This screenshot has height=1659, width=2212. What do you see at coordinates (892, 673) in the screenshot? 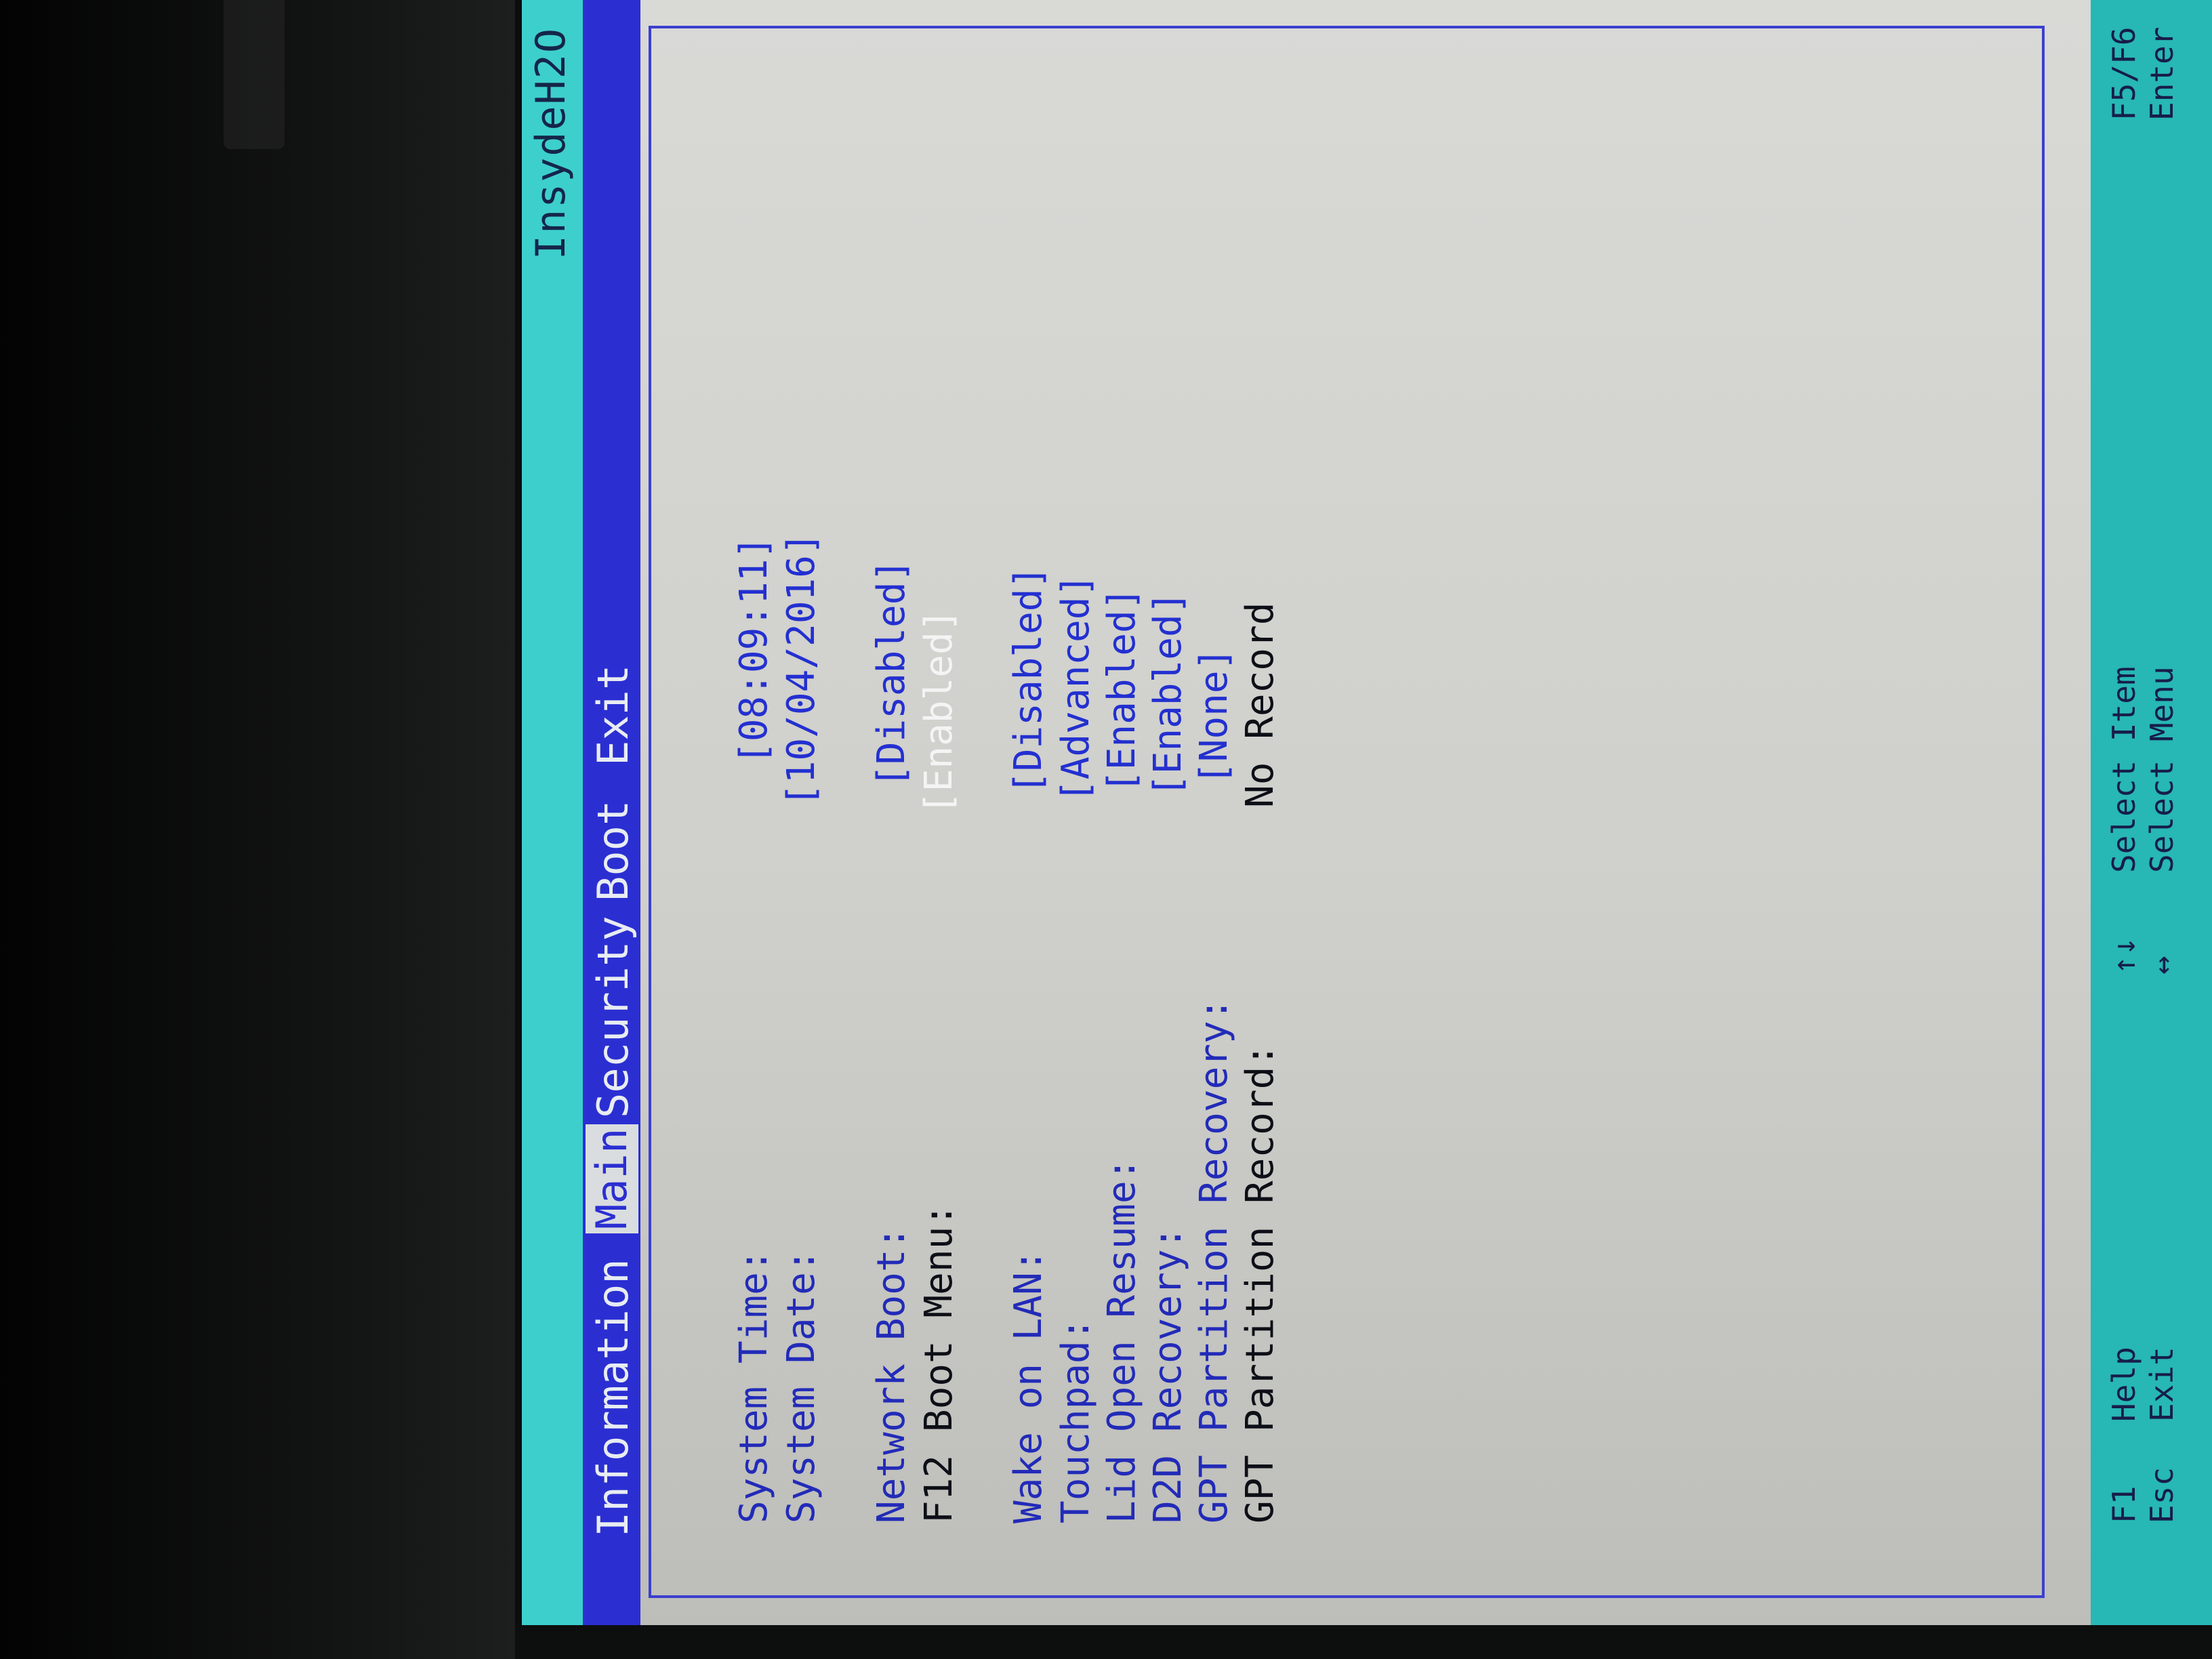
I see `setting-value-network-boot: [Disabled]` at bounding box center [892, 673].